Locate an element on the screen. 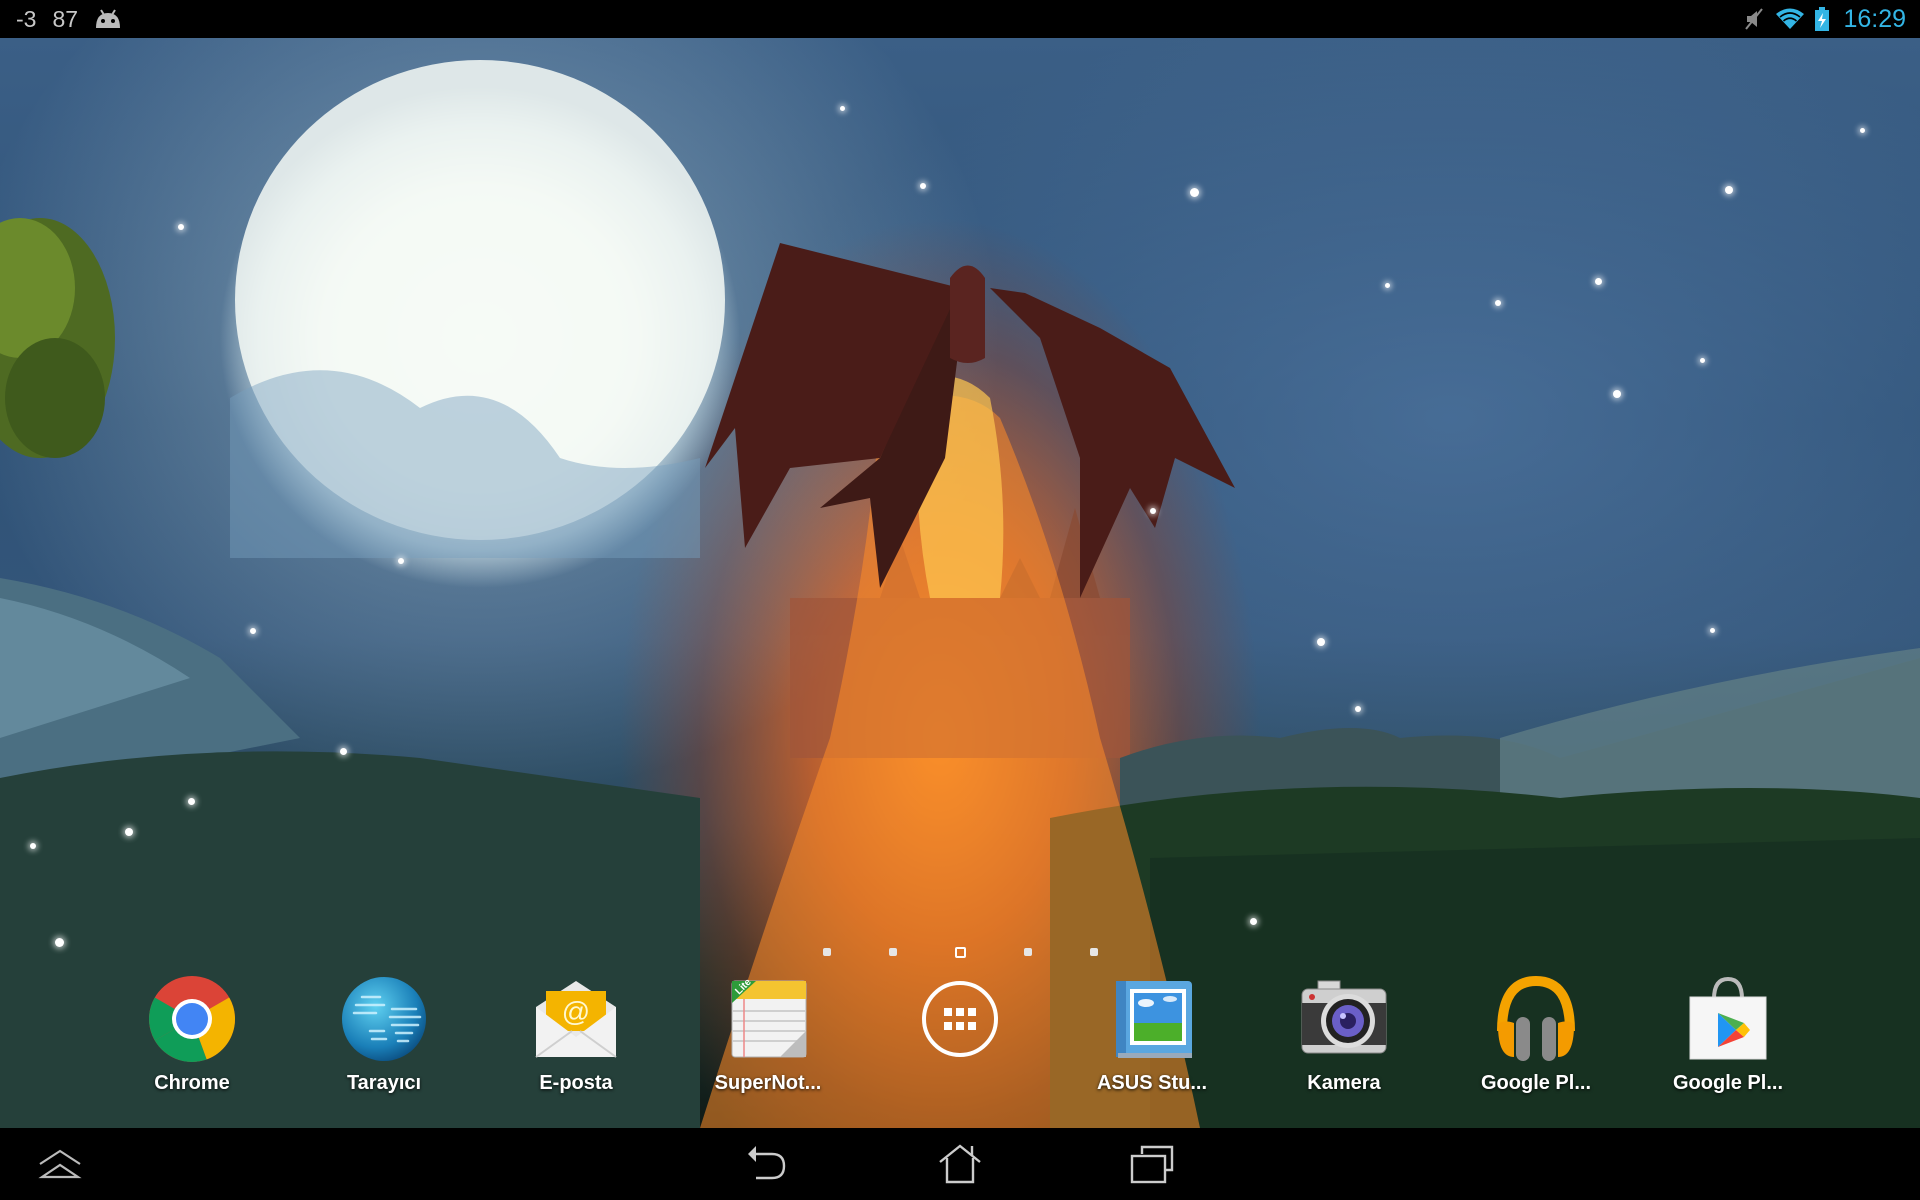 The height and width of the screenshot is (1200, 1920). app-drawer-icon is located at coordinates (960, 1019).